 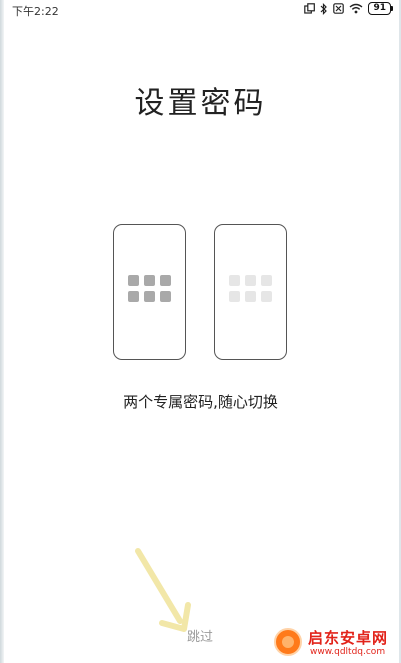 I want to click on wifi-icon, so click(x=356, y=8).